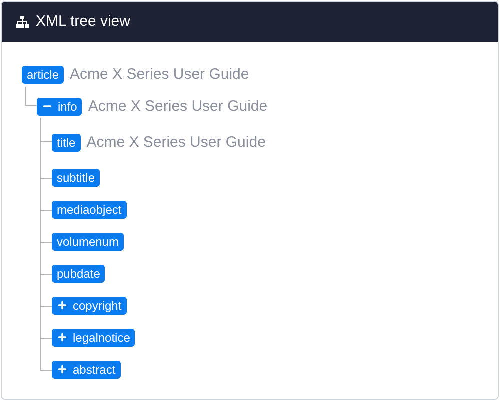  Describe the element at coordinates (66, 143) in the screenshot. I see `tag-button: title` at that location.